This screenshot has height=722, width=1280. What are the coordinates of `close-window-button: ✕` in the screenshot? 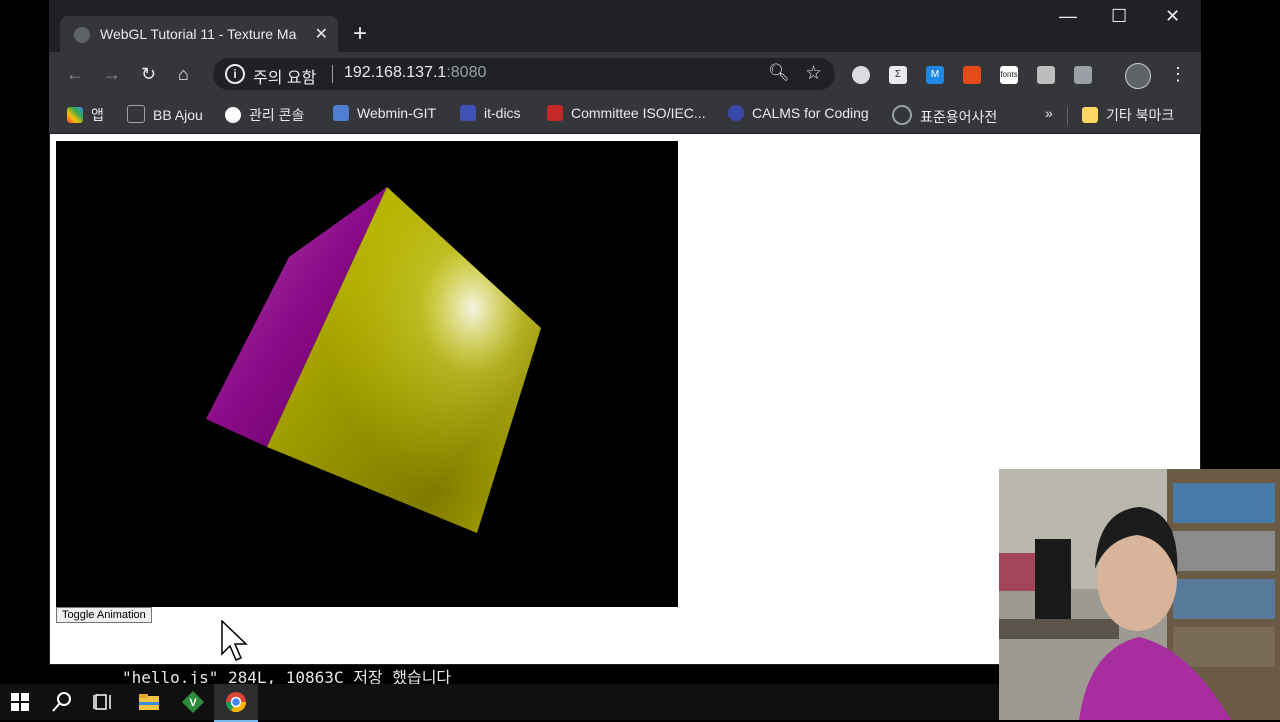 It's located at (1172, 16).